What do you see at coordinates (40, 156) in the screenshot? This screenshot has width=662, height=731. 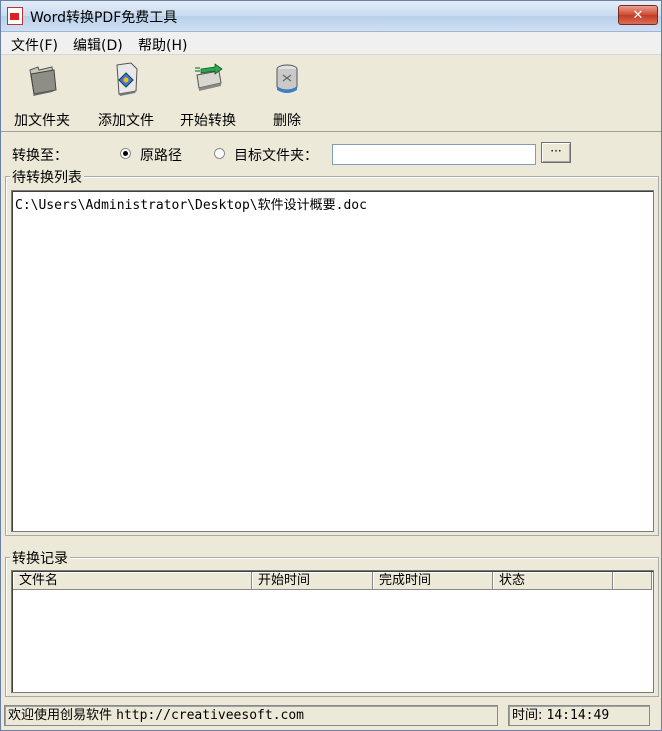 I see `destination-label: 转换至：` at bounding box center [40, 156].